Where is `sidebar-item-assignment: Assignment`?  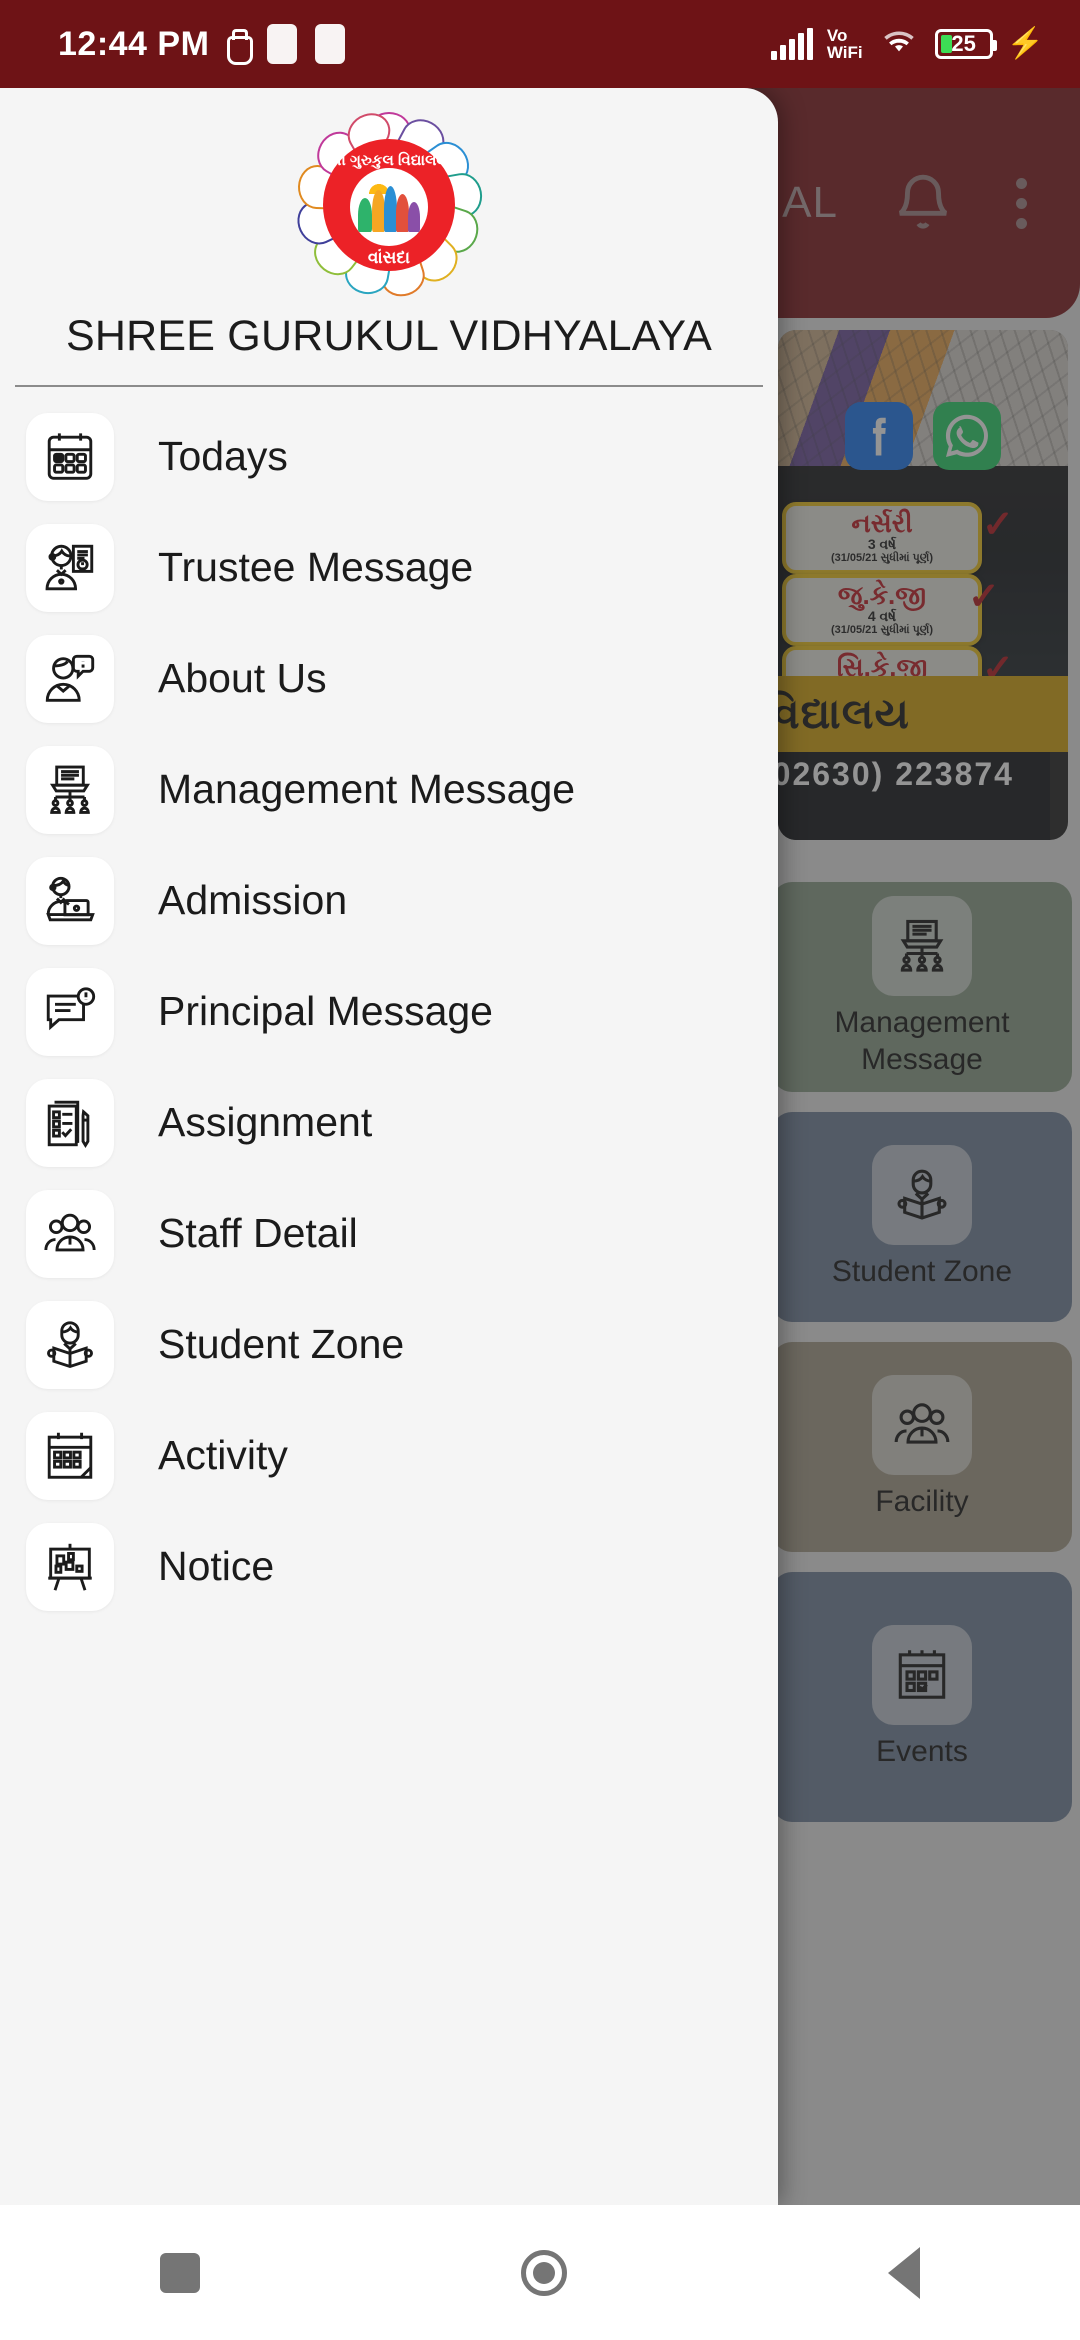 sidebar-item-assignment: Assignment is located at coordinates (389, 1122).